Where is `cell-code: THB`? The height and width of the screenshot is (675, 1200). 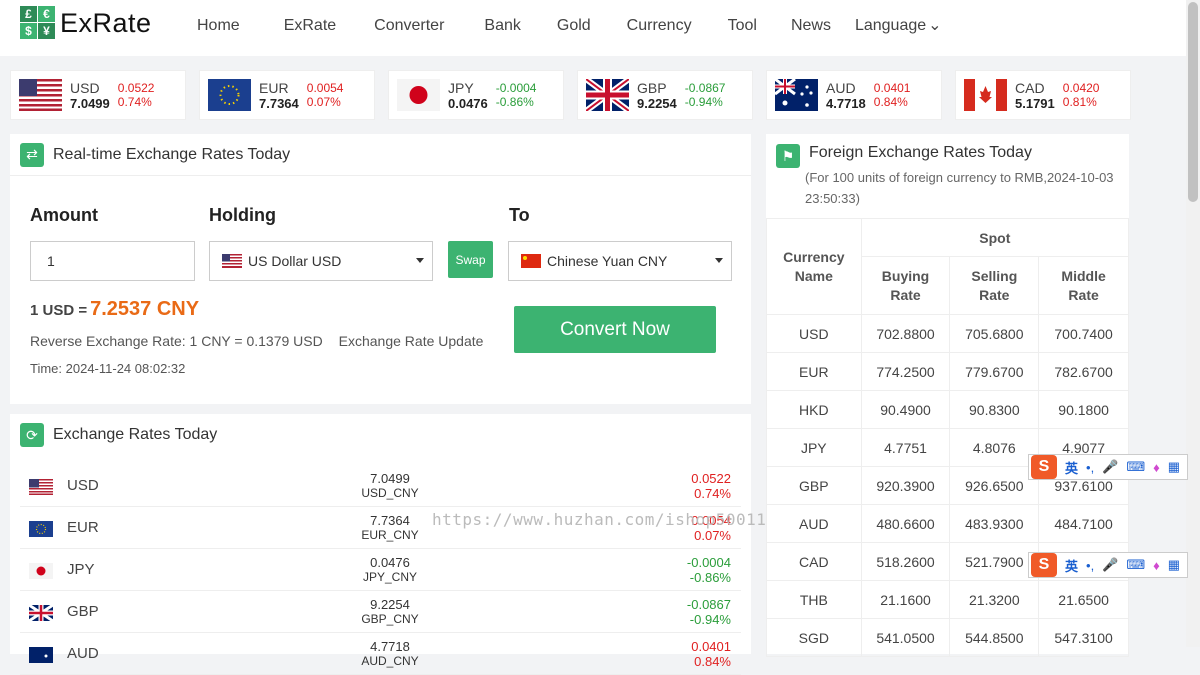 cell-code: THB is located at coordinates (814, 599).